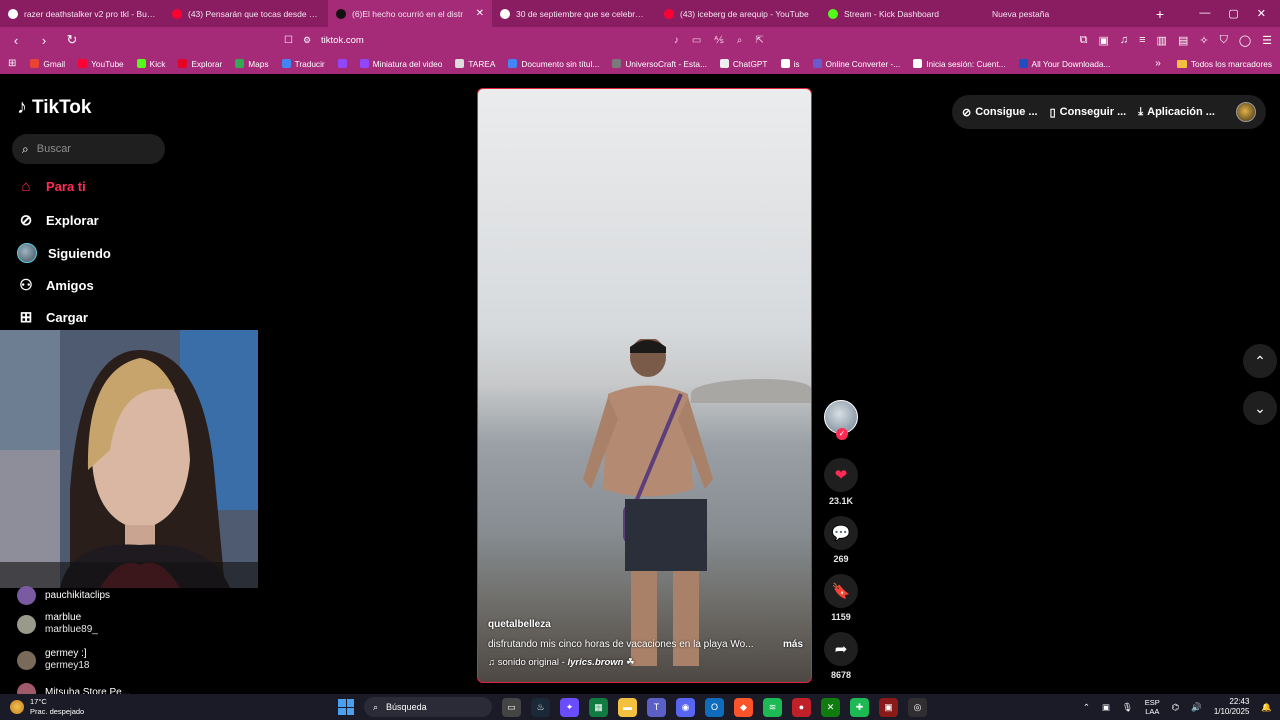 The width and height of the screenshot is (1280, 720). I want to click on video-more-link: más, so click(793, 644).